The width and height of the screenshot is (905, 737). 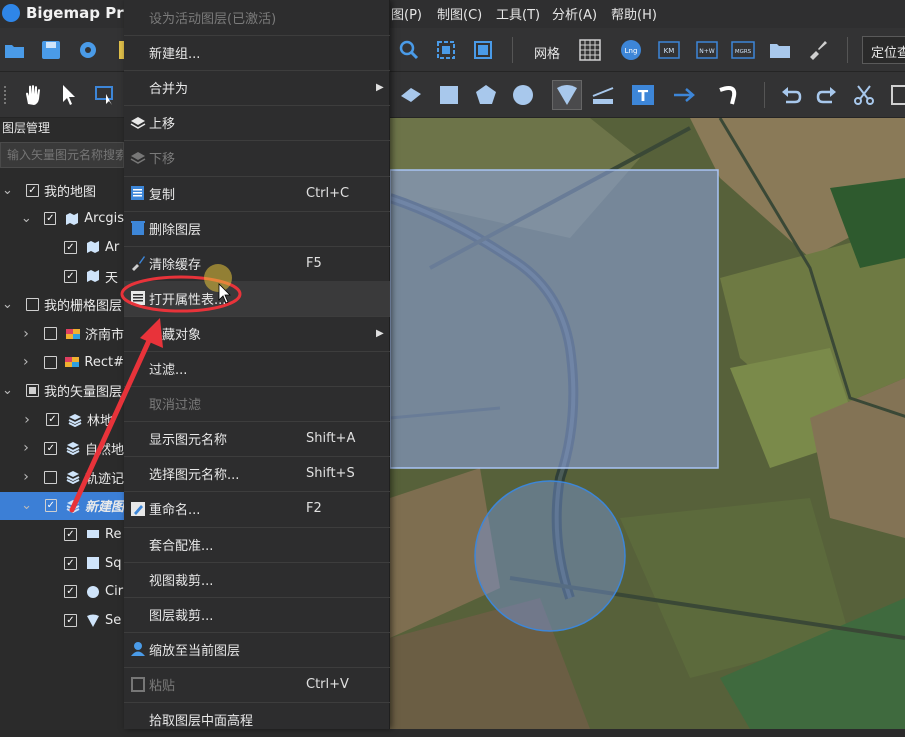 I want to click on layer-tree-row: ✓ Ar, so click(x=62, y=247).